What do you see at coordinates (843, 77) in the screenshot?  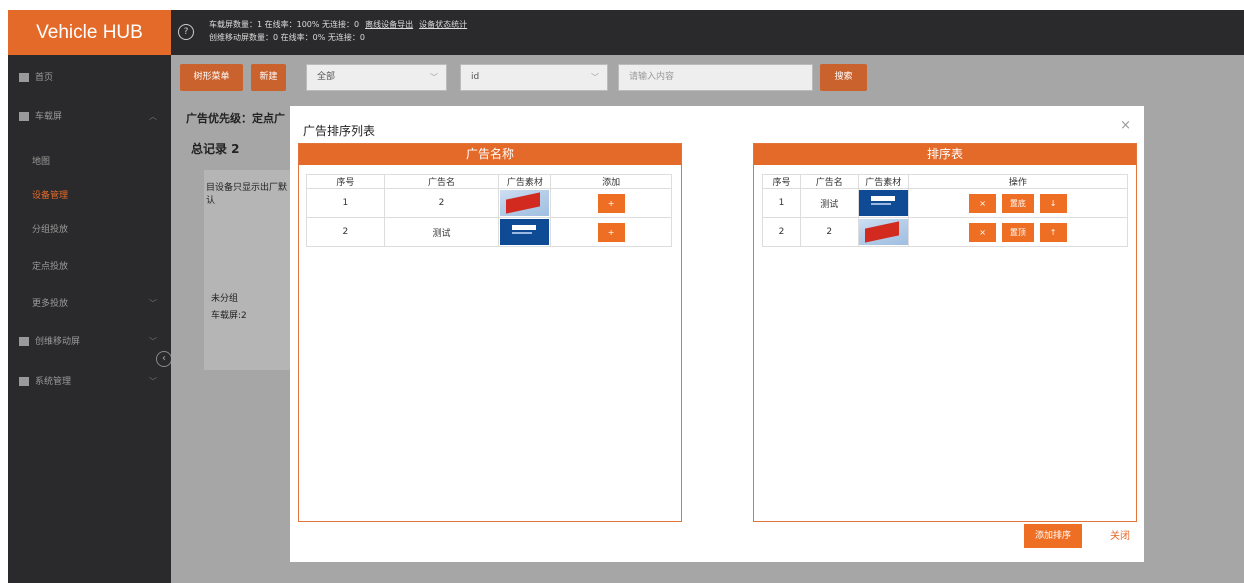 I see `search-button: 搜索` at bounding box center [843, 77].